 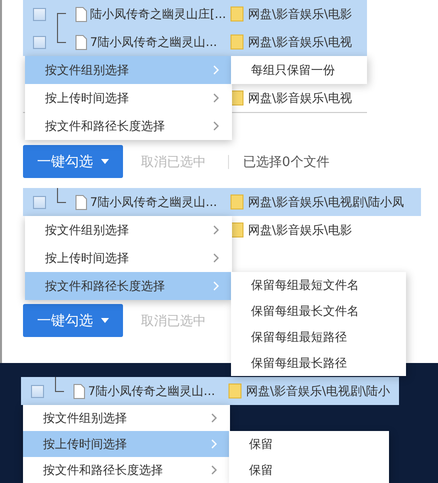 I want to click on submenu-item: 每组只保留一份, so click(x=299, y=70).